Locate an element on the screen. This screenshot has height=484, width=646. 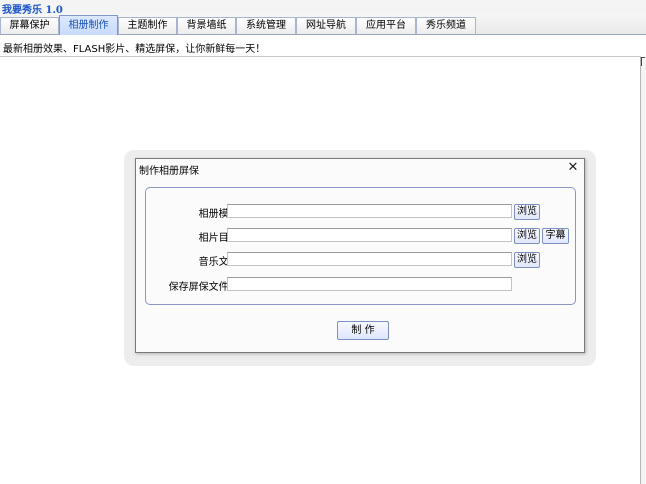
close-icon: ✕ is located at coordinates (573, 168).